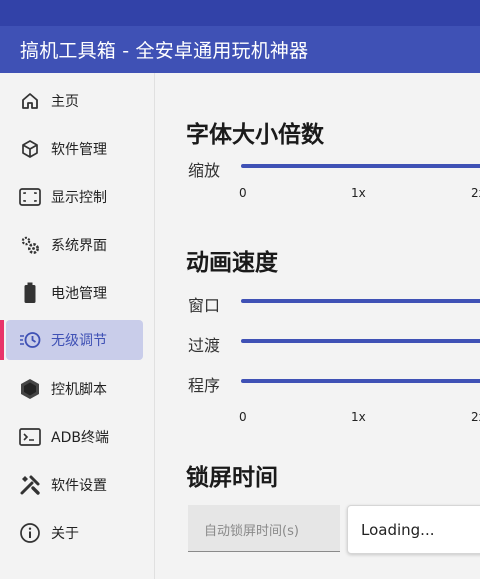 The height and width of the screenshot is (579, 480). I want to click on status-bar, so click(240, 13).